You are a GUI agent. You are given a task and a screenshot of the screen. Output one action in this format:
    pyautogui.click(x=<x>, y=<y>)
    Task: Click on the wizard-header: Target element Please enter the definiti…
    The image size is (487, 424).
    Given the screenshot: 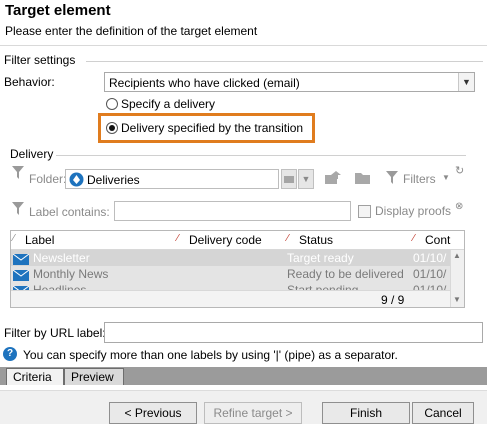 What is the action you would take?
    pyautogui.click(x=243, y=23)
    